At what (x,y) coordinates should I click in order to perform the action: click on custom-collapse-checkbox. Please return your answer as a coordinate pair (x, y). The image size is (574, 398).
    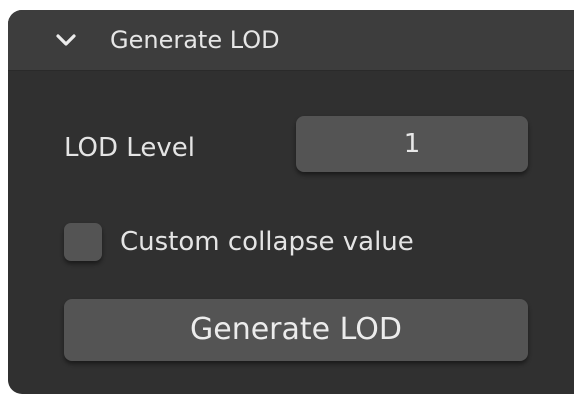
    Looking at the image, I should click on (83, 242).